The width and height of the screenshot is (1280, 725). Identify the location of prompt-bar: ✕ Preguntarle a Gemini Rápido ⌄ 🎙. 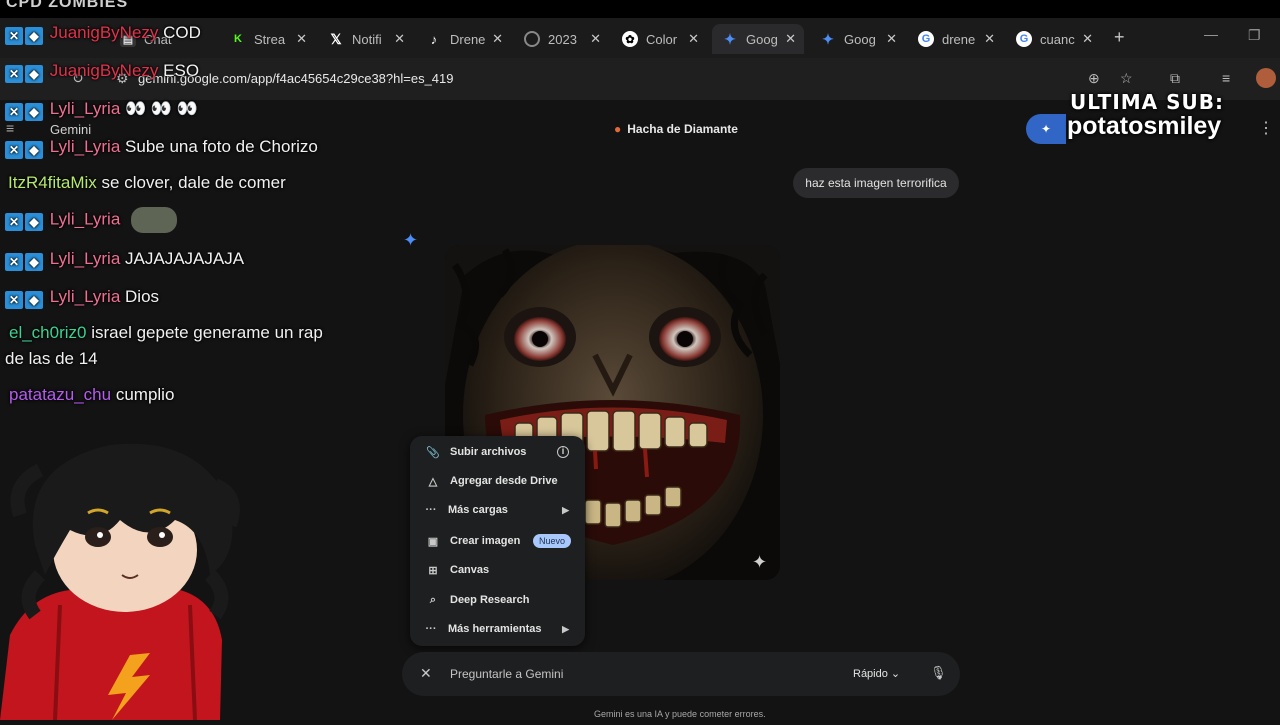
(681, 674).